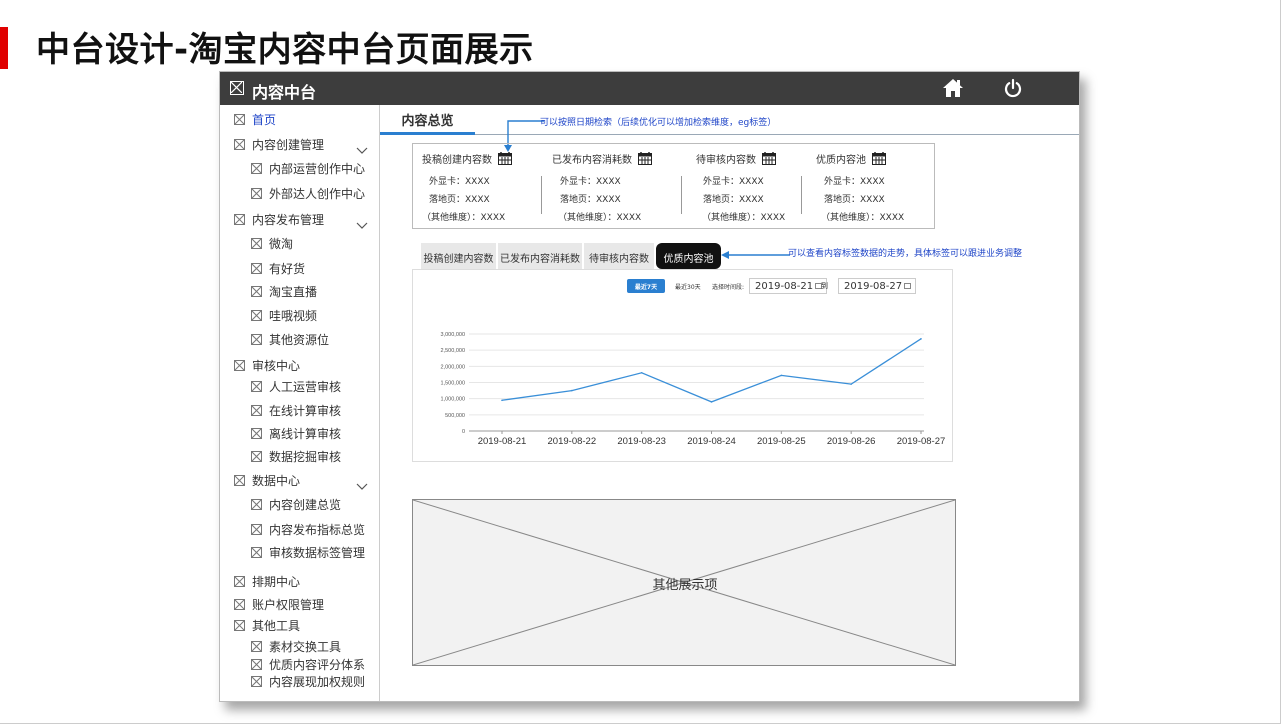 The image size is (1281, 724). Describe the element at coordinates (619, 256) in the screenshot. I see `chart-tab: 待审核内容数` at that location.